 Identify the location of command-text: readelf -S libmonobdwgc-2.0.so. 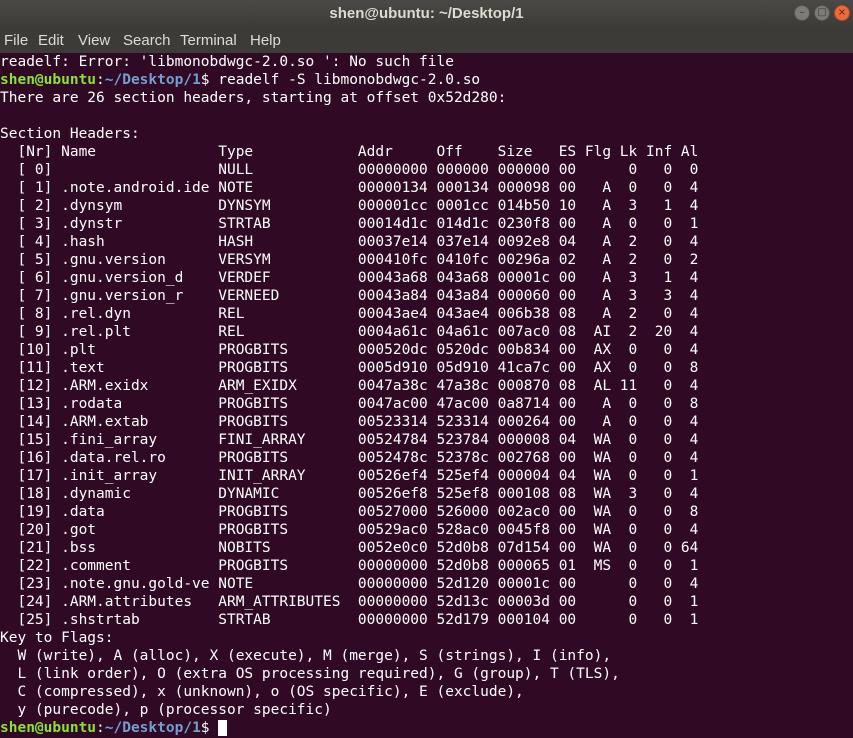
(349, 80).